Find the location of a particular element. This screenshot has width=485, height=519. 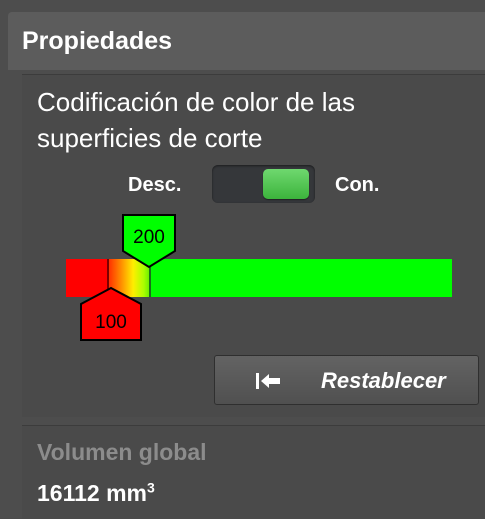

low-threshold-value: 100 is located at coordinates (111, 322).